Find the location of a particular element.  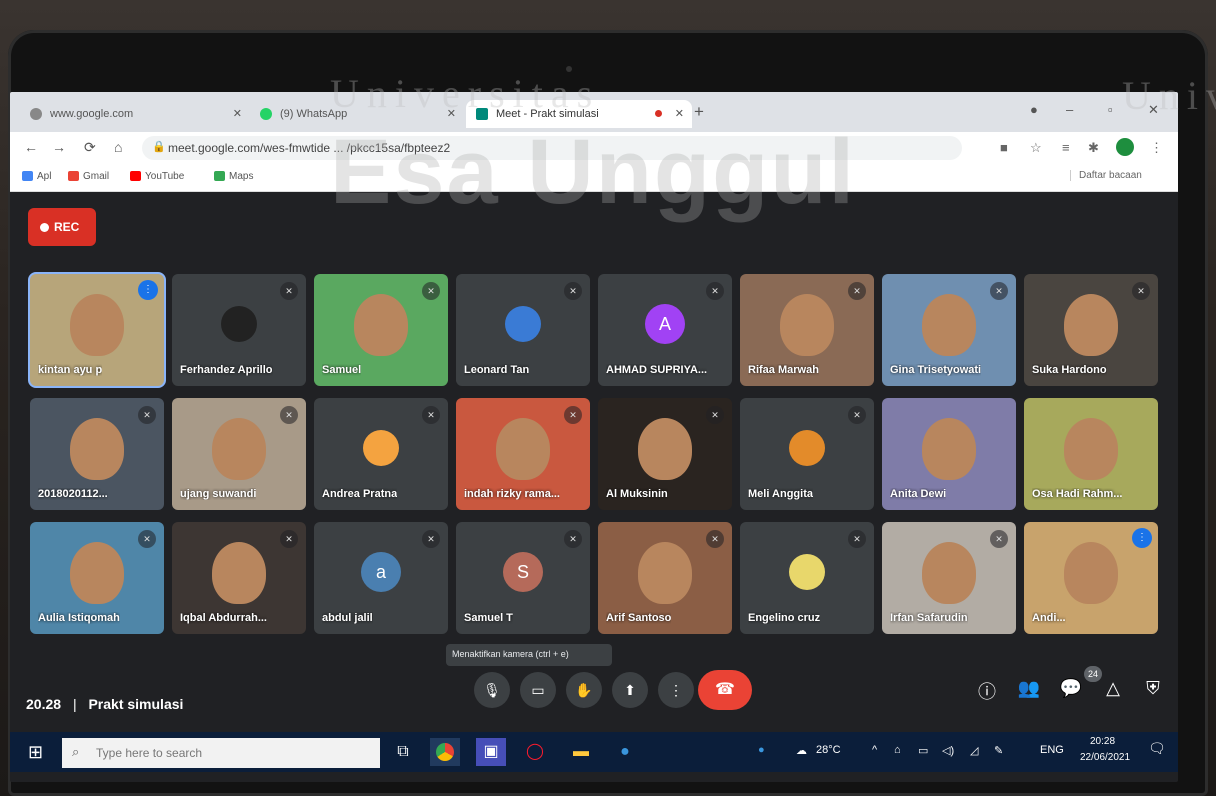

media-control-icon: ≡ is located at coordinates (1066, 147).